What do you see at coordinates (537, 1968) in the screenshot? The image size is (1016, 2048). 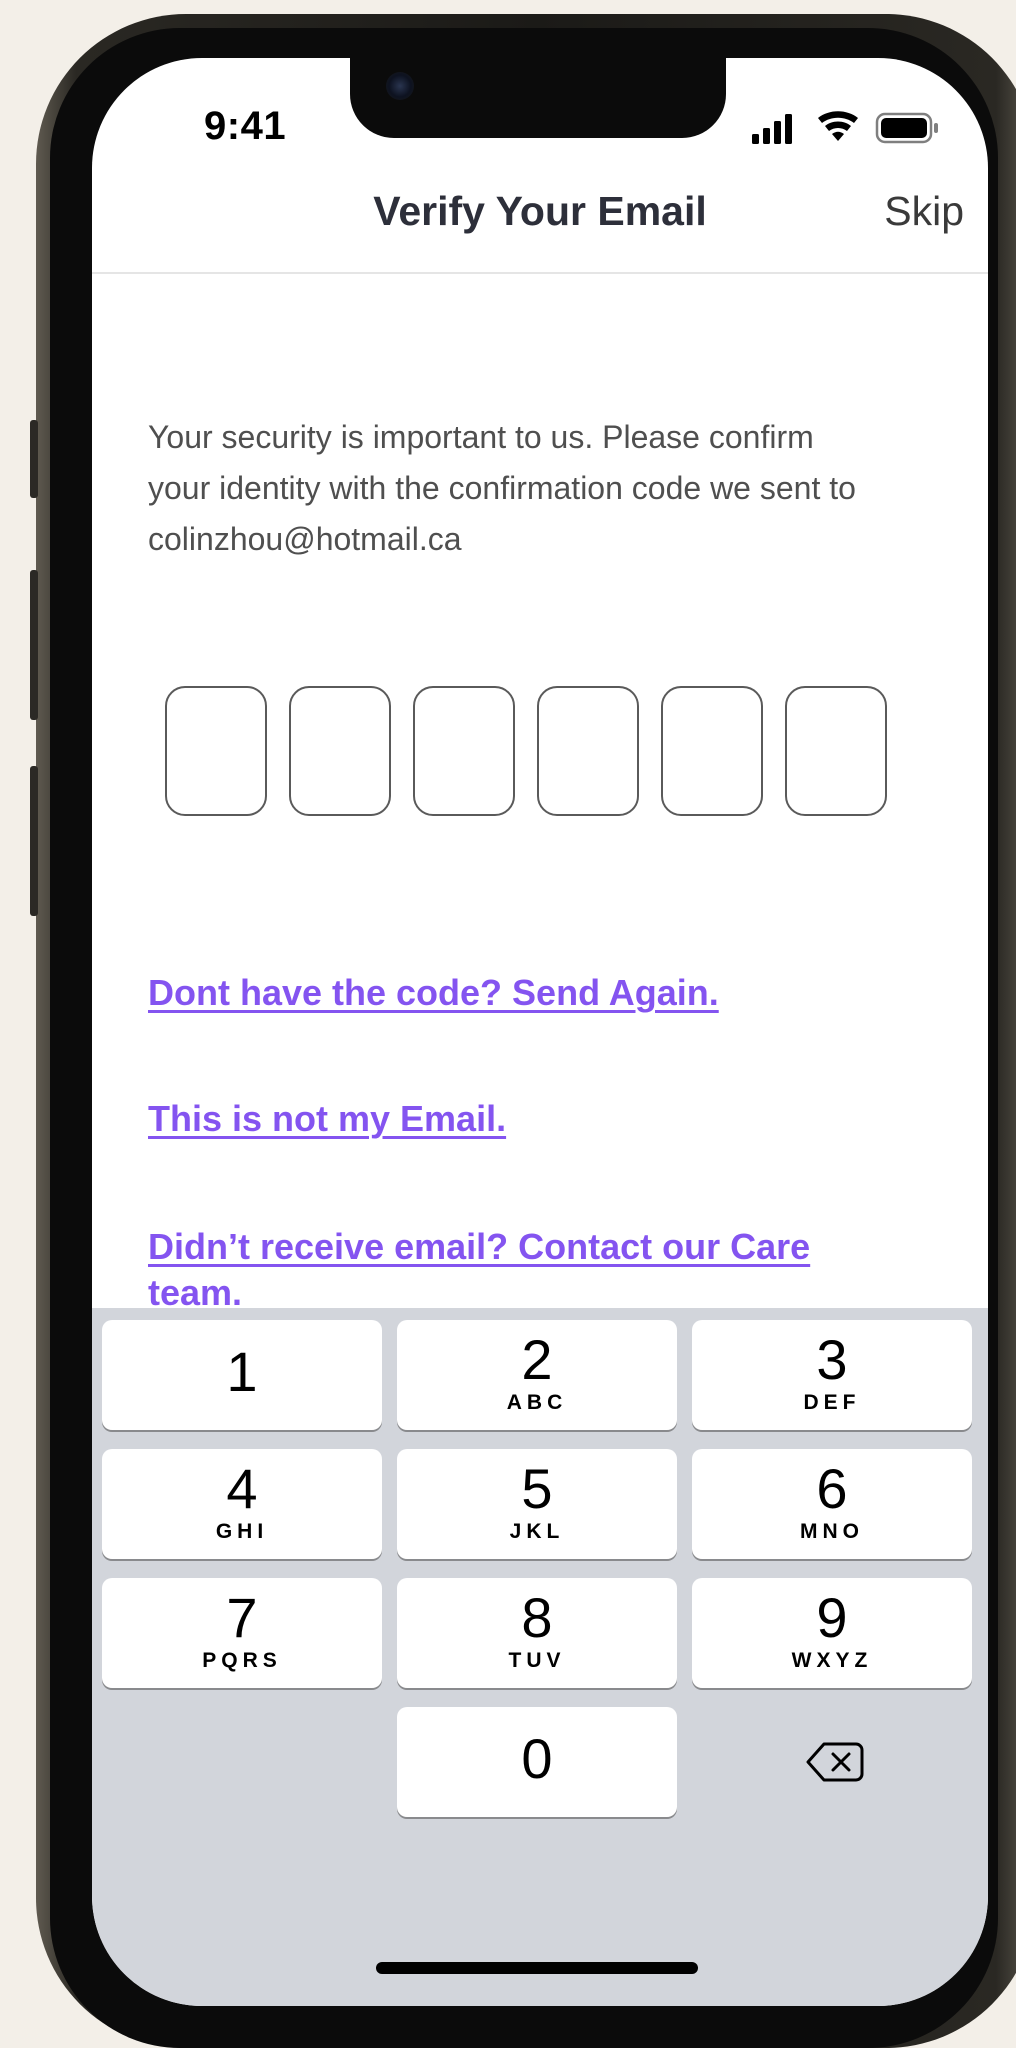 I see `home-indicator` at bounding box center [537, 1968].